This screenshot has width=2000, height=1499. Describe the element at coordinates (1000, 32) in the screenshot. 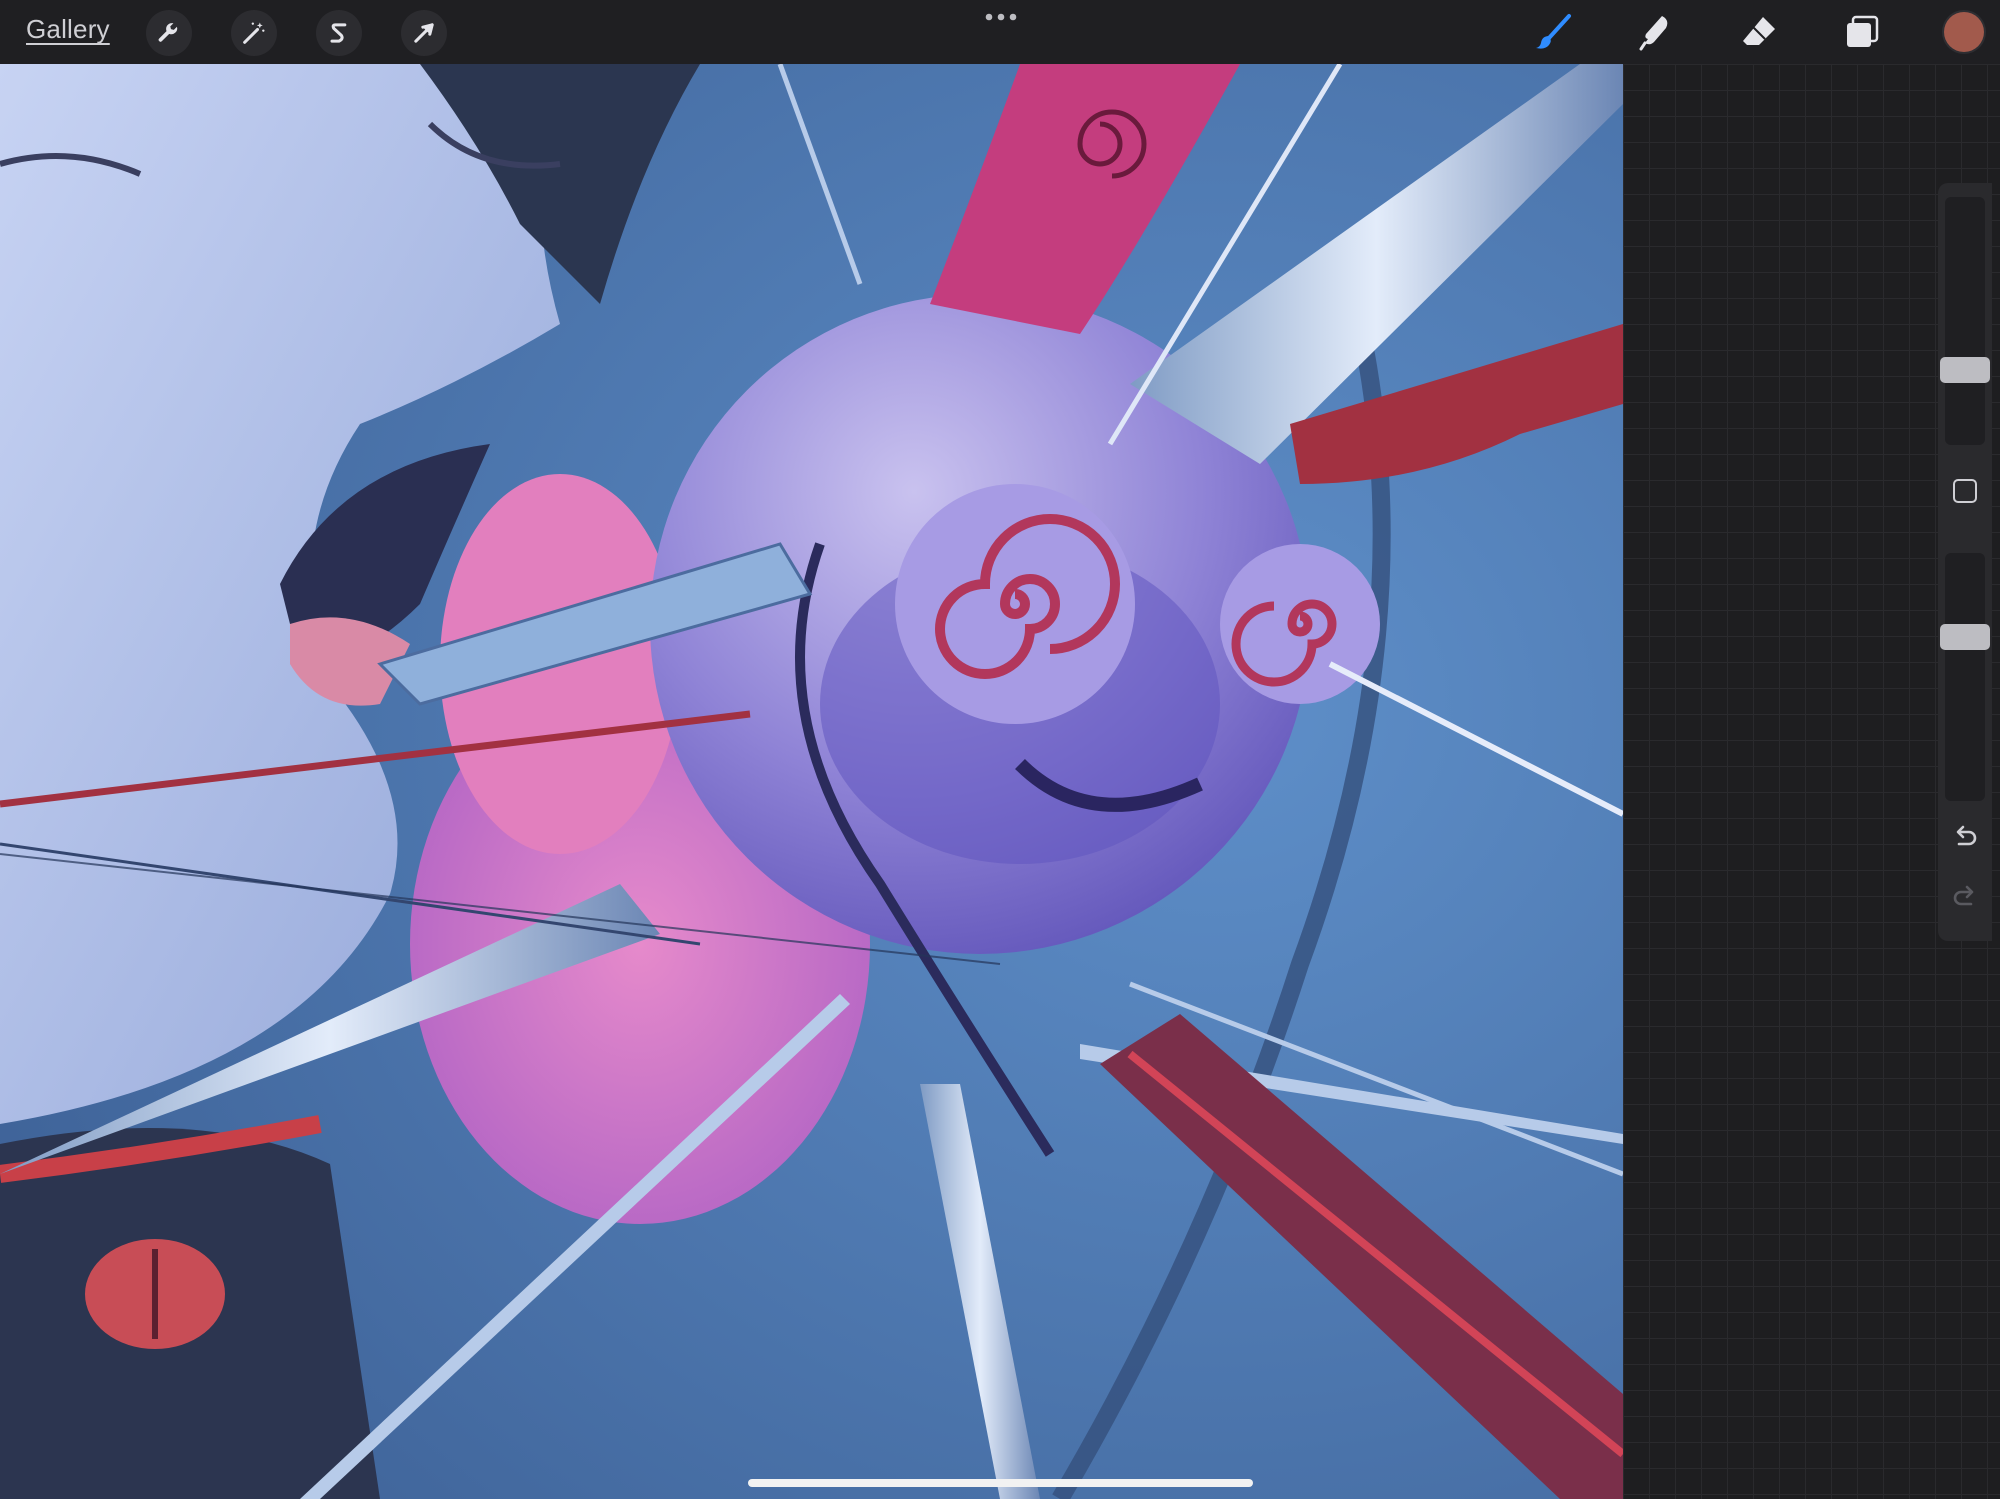

I see `top-toolbar: Gallery` at that location.